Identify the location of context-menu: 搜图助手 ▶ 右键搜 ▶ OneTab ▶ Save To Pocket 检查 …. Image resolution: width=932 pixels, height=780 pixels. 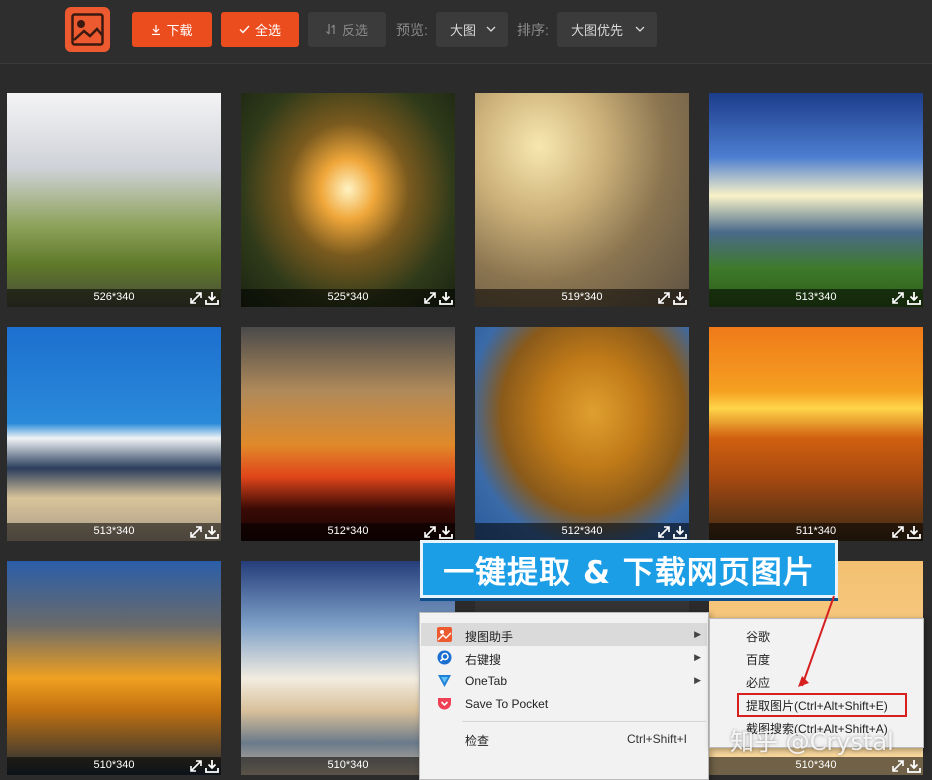
(564, 696).